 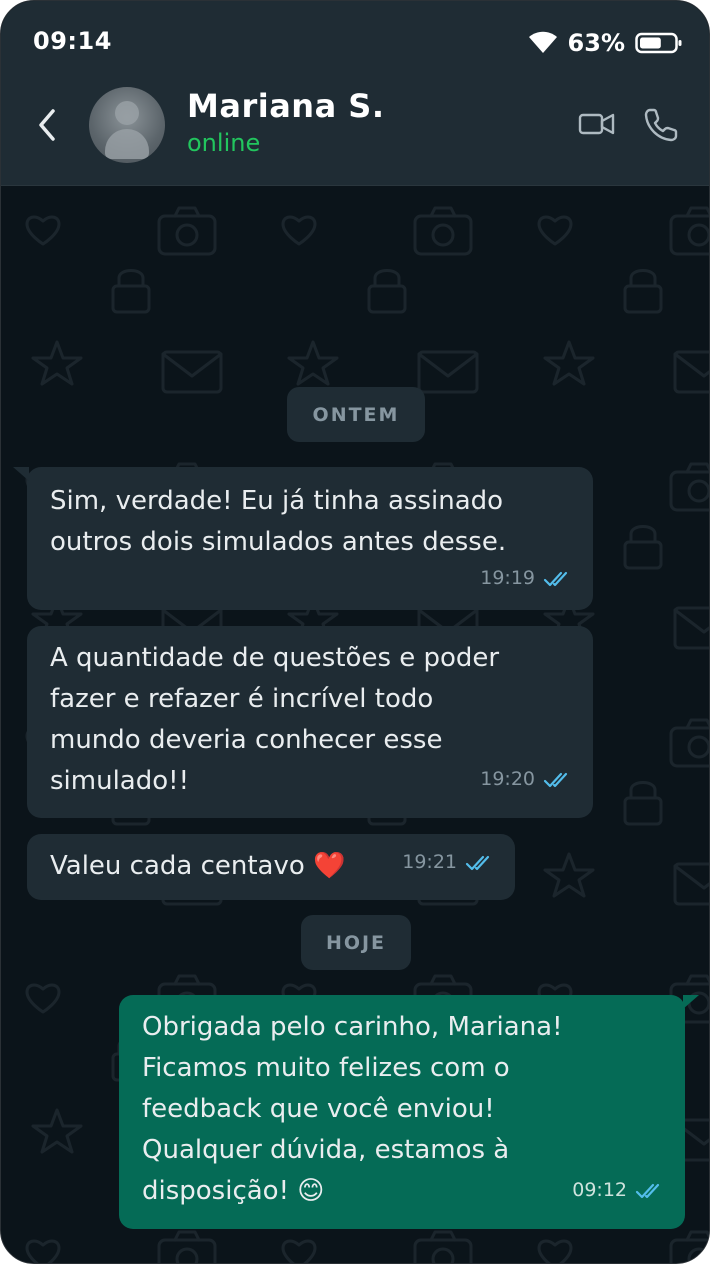 What do you see at coordinates (286, 106) in the screenshot?
I see `contact-name: Mariana S.` at bounding box center [286, 106].